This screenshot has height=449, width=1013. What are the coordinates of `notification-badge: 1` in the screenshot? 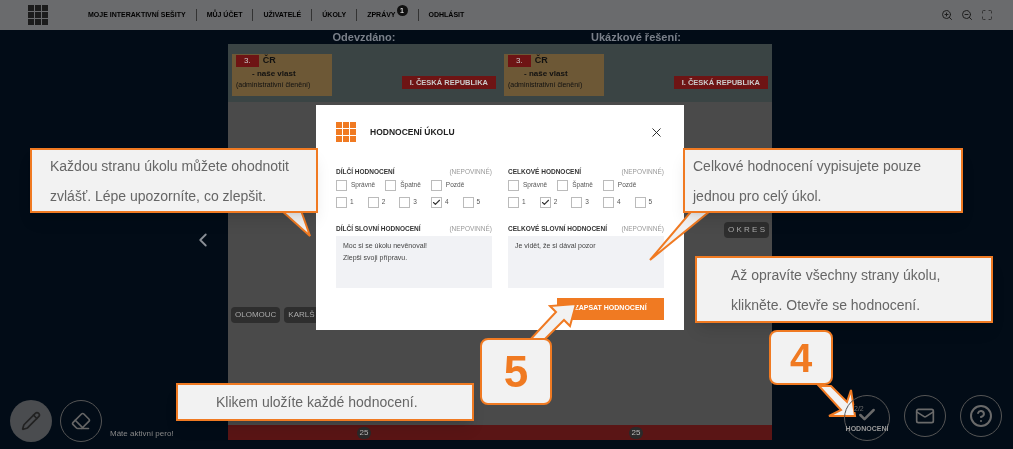 It's located at (402, 10).